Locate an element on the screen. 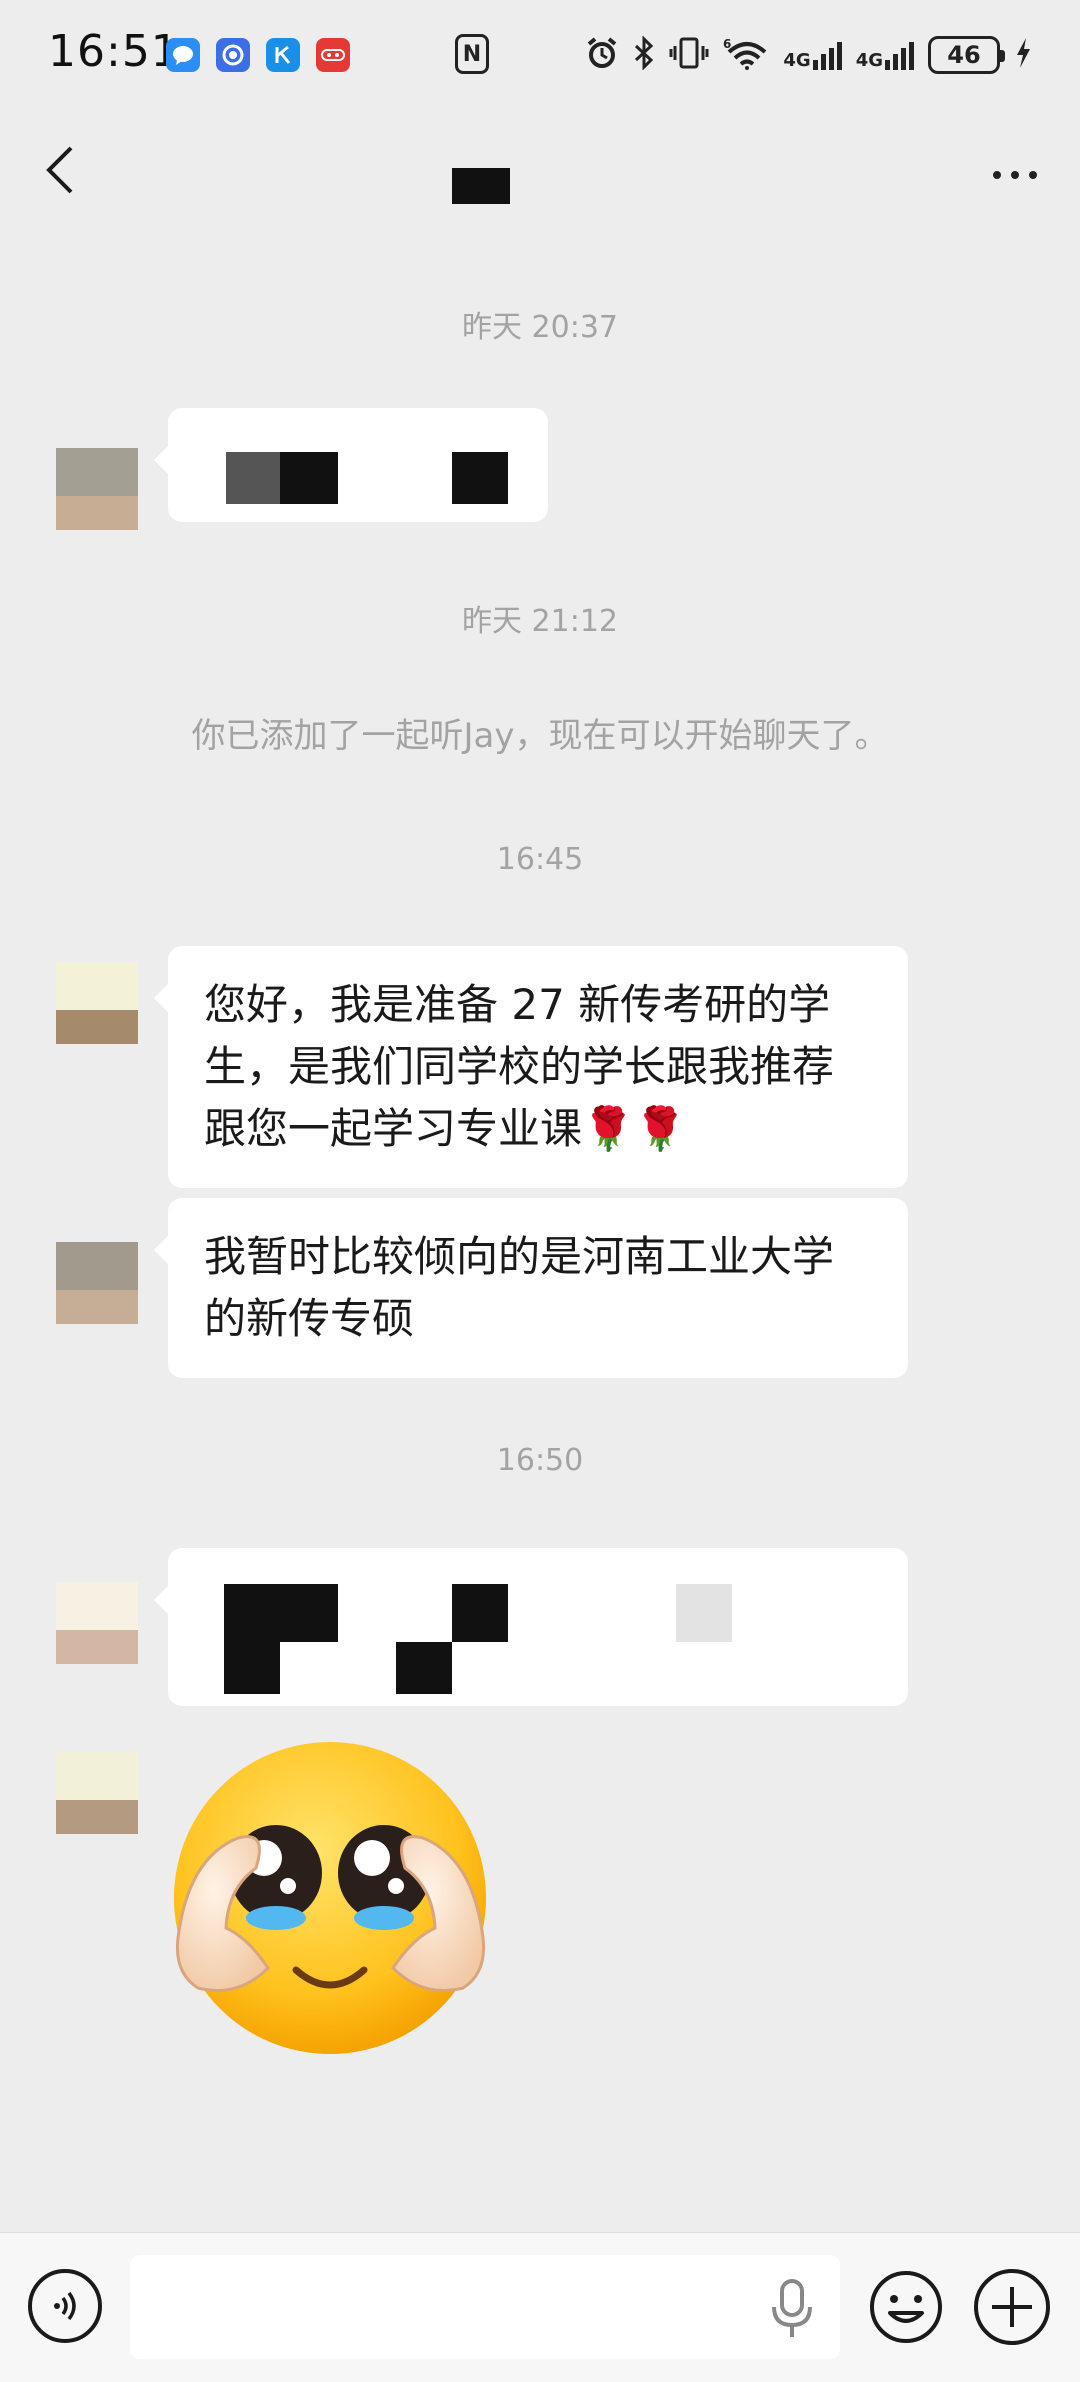 The height and width of the screenshot is (2382, 1080). timestamp: 16:50 is located at coordinates (540, 1460).